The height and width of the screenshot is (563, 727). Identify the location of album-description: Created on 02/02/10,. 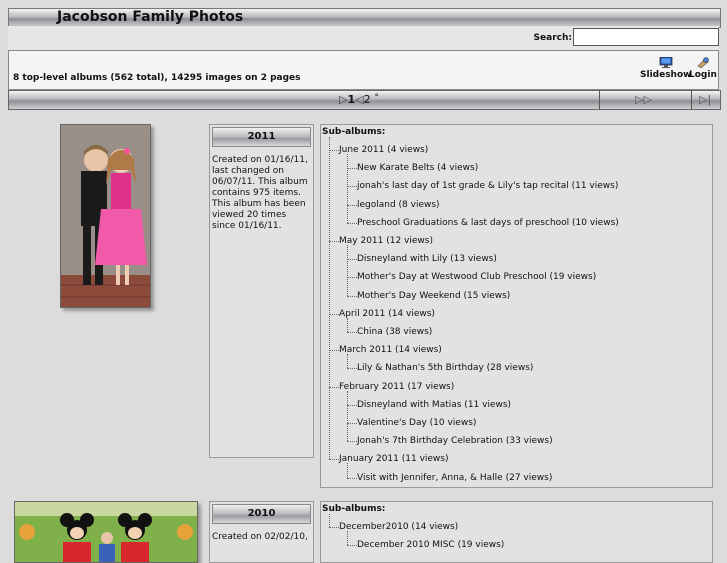
(260, 537).